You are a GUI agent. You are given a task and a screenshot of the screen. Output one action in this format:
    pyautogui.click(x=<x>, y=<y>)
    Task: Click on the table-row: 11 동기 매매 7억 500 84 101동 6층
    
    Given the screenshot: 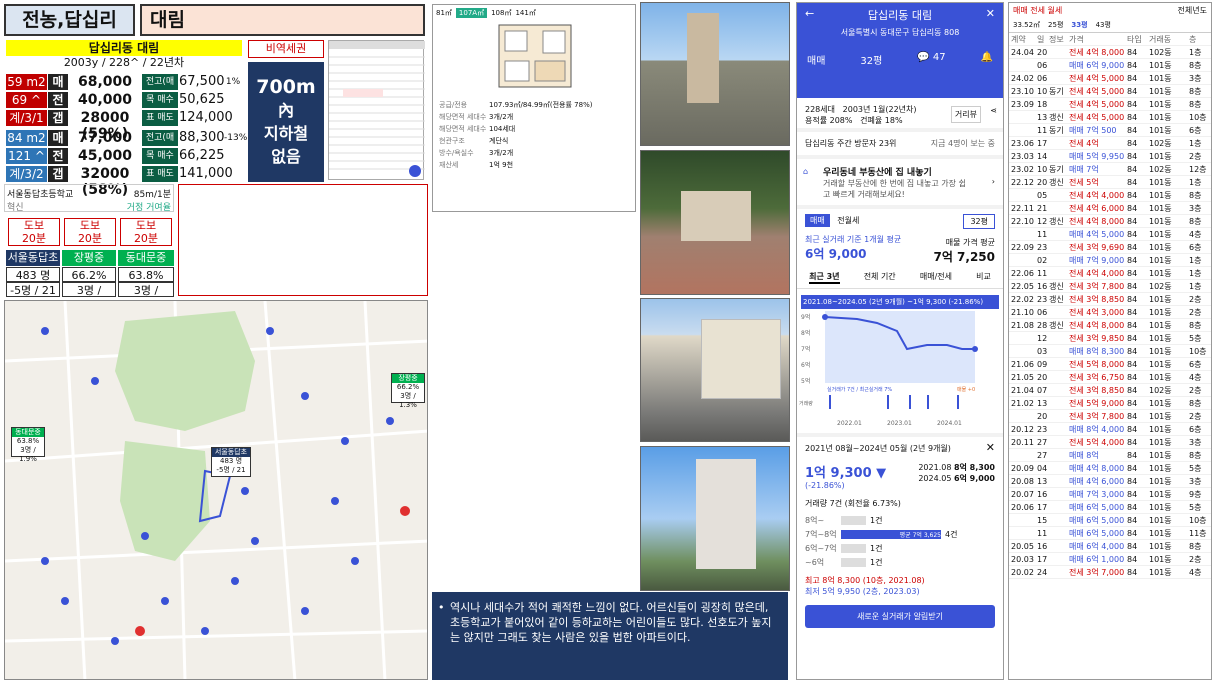 What is the action you would take?
    pyautogui.click(x=1110, y=130)
    